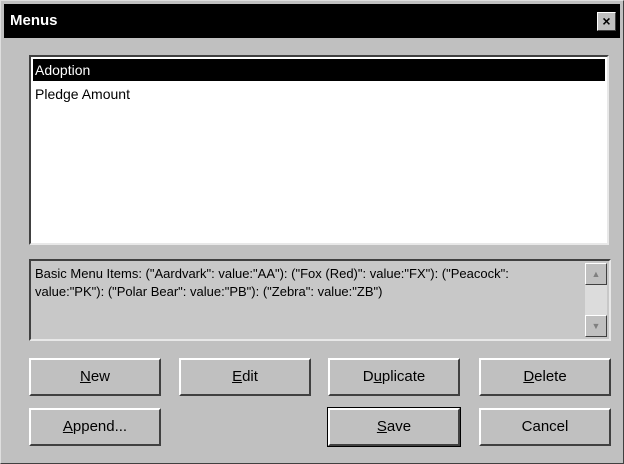 The image size is (624, 464). I want to click on cancel-button: Cancel, so click(545, 427).